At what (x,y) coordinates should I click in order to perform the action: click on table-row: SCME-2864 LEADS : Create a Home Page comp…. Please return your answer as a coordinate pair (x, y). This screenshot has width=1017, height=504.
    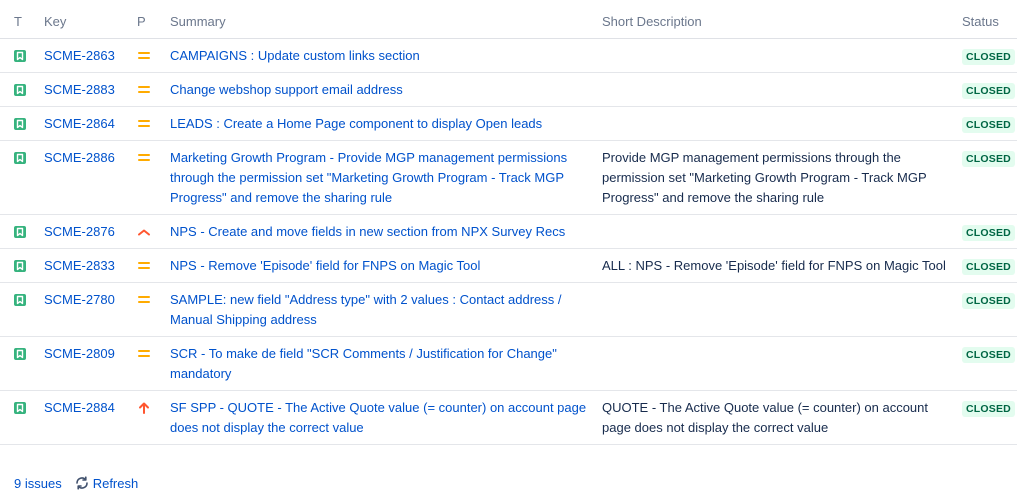
    Looking at the image, I should click on (508, 123).